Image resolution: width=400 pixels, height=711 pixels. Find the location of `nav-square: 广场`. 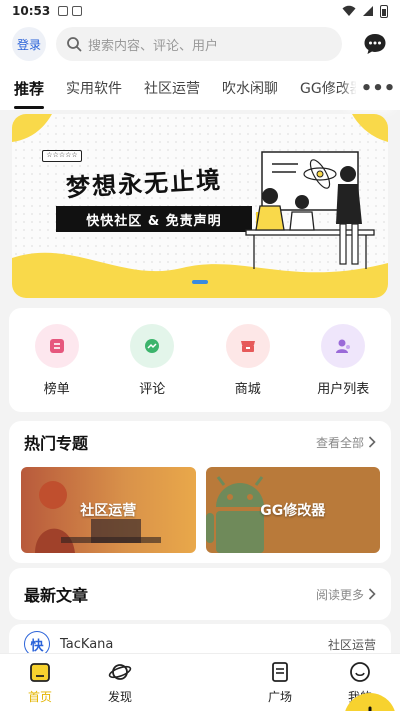

nav-square: 广场 is located at coordinates (280, 682).